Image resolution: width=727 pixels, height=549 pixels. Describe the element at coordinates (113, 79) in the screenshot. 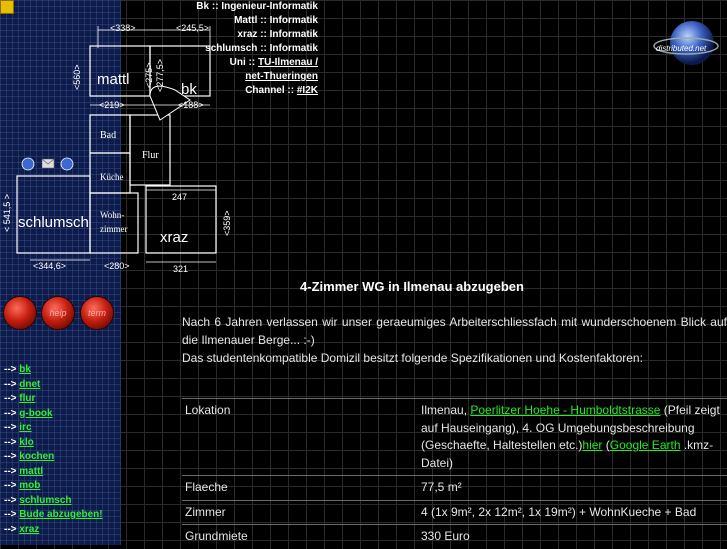

I see `room-mattl: mattl` at that location.